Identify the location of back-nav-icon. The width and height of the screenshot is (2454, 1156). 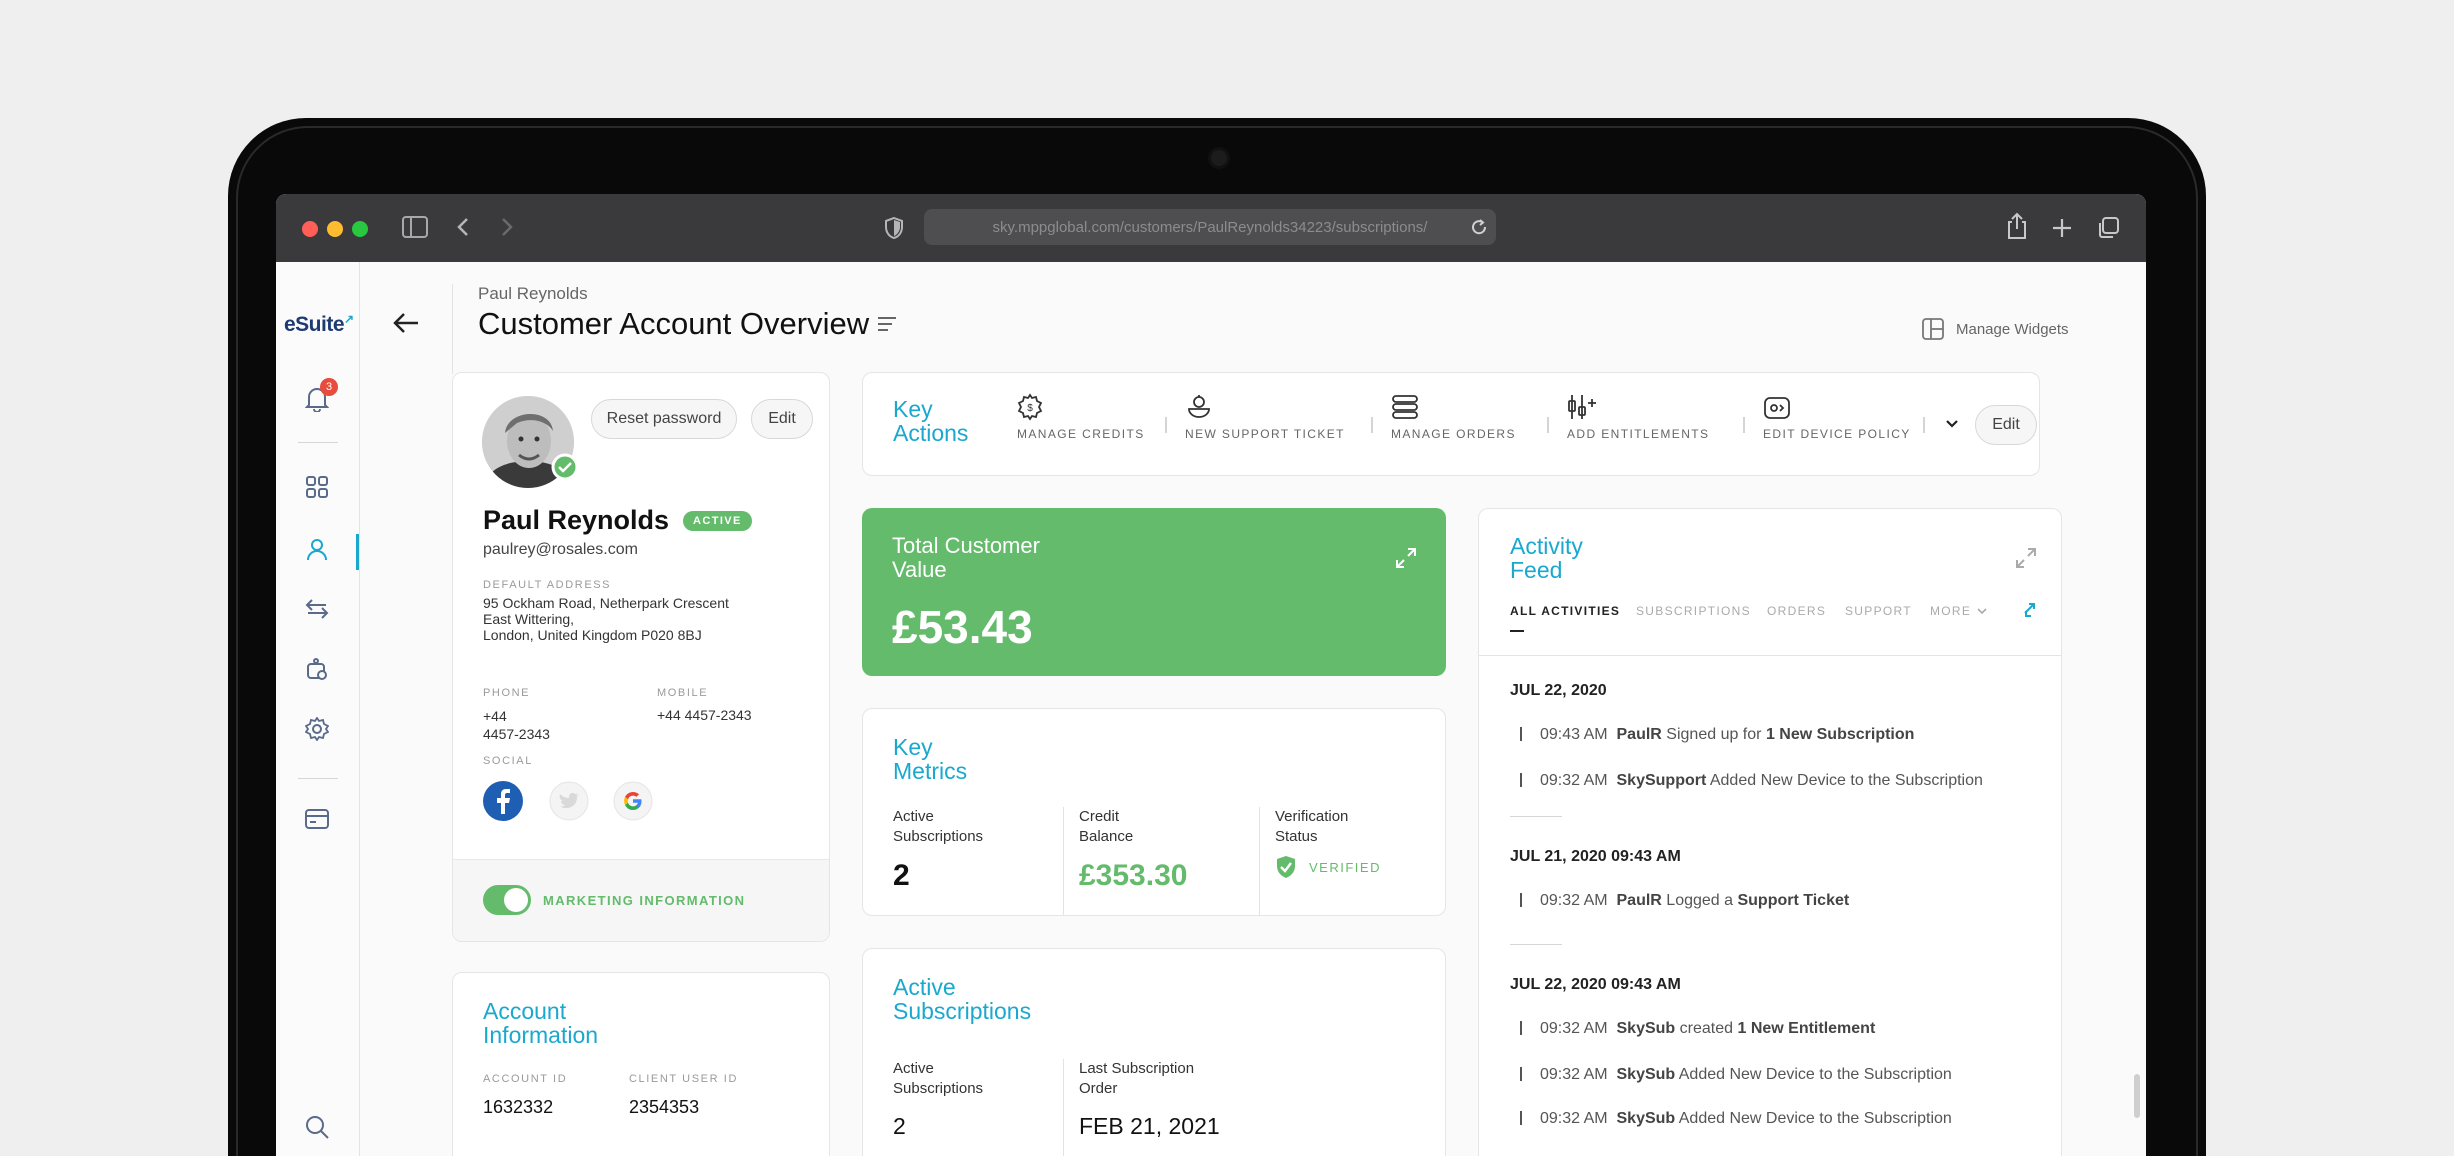
(463, 227).